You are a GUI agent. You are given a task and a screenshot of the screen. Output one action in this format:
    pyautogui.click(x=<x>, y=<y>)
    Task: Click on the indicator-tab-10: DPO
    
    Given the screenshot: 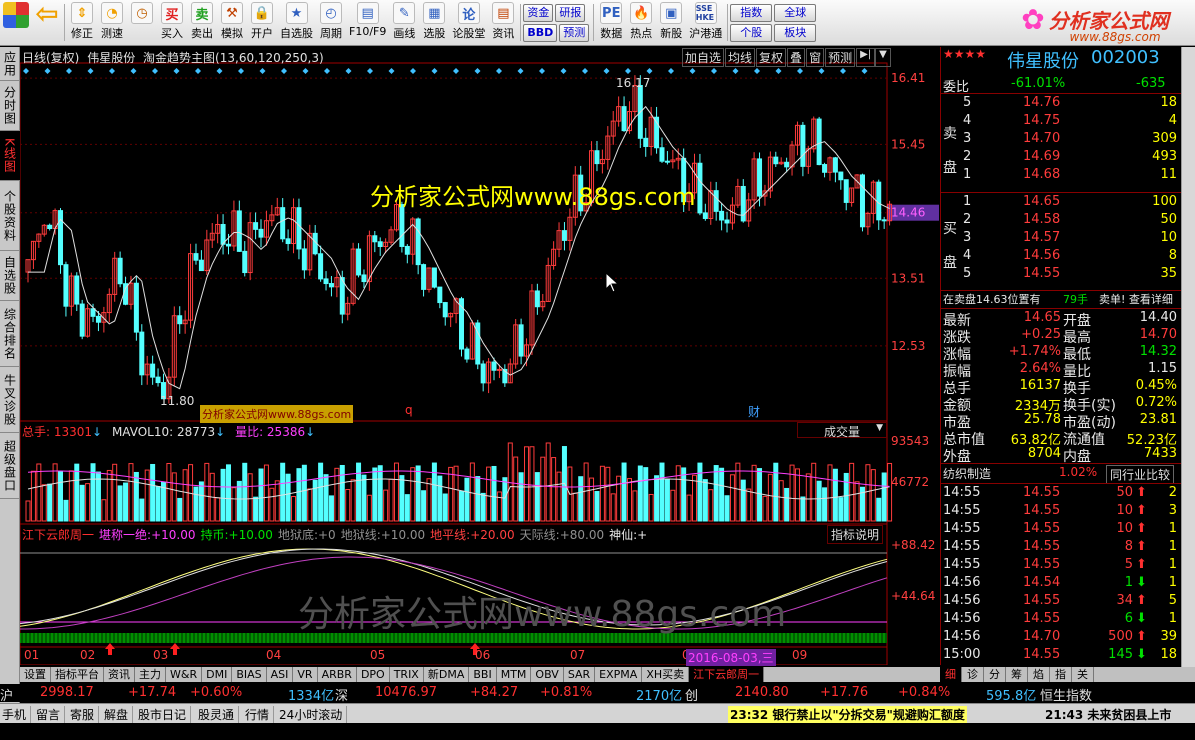 What is the action you would take?
    pyautogui.click(x=373, y=674)
    